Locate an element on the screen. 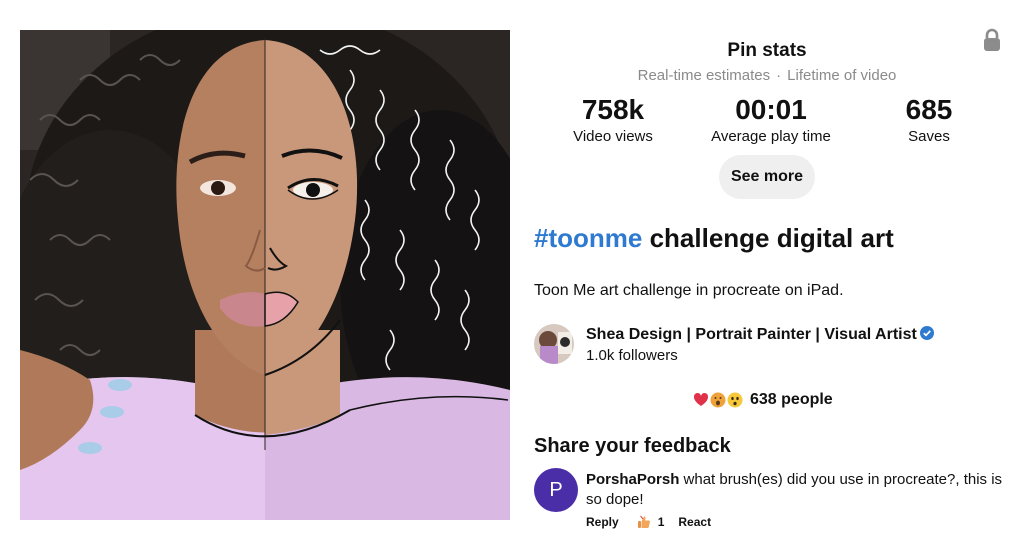  comment-actions: Reply 1 React is located at coordinates (648, 522).